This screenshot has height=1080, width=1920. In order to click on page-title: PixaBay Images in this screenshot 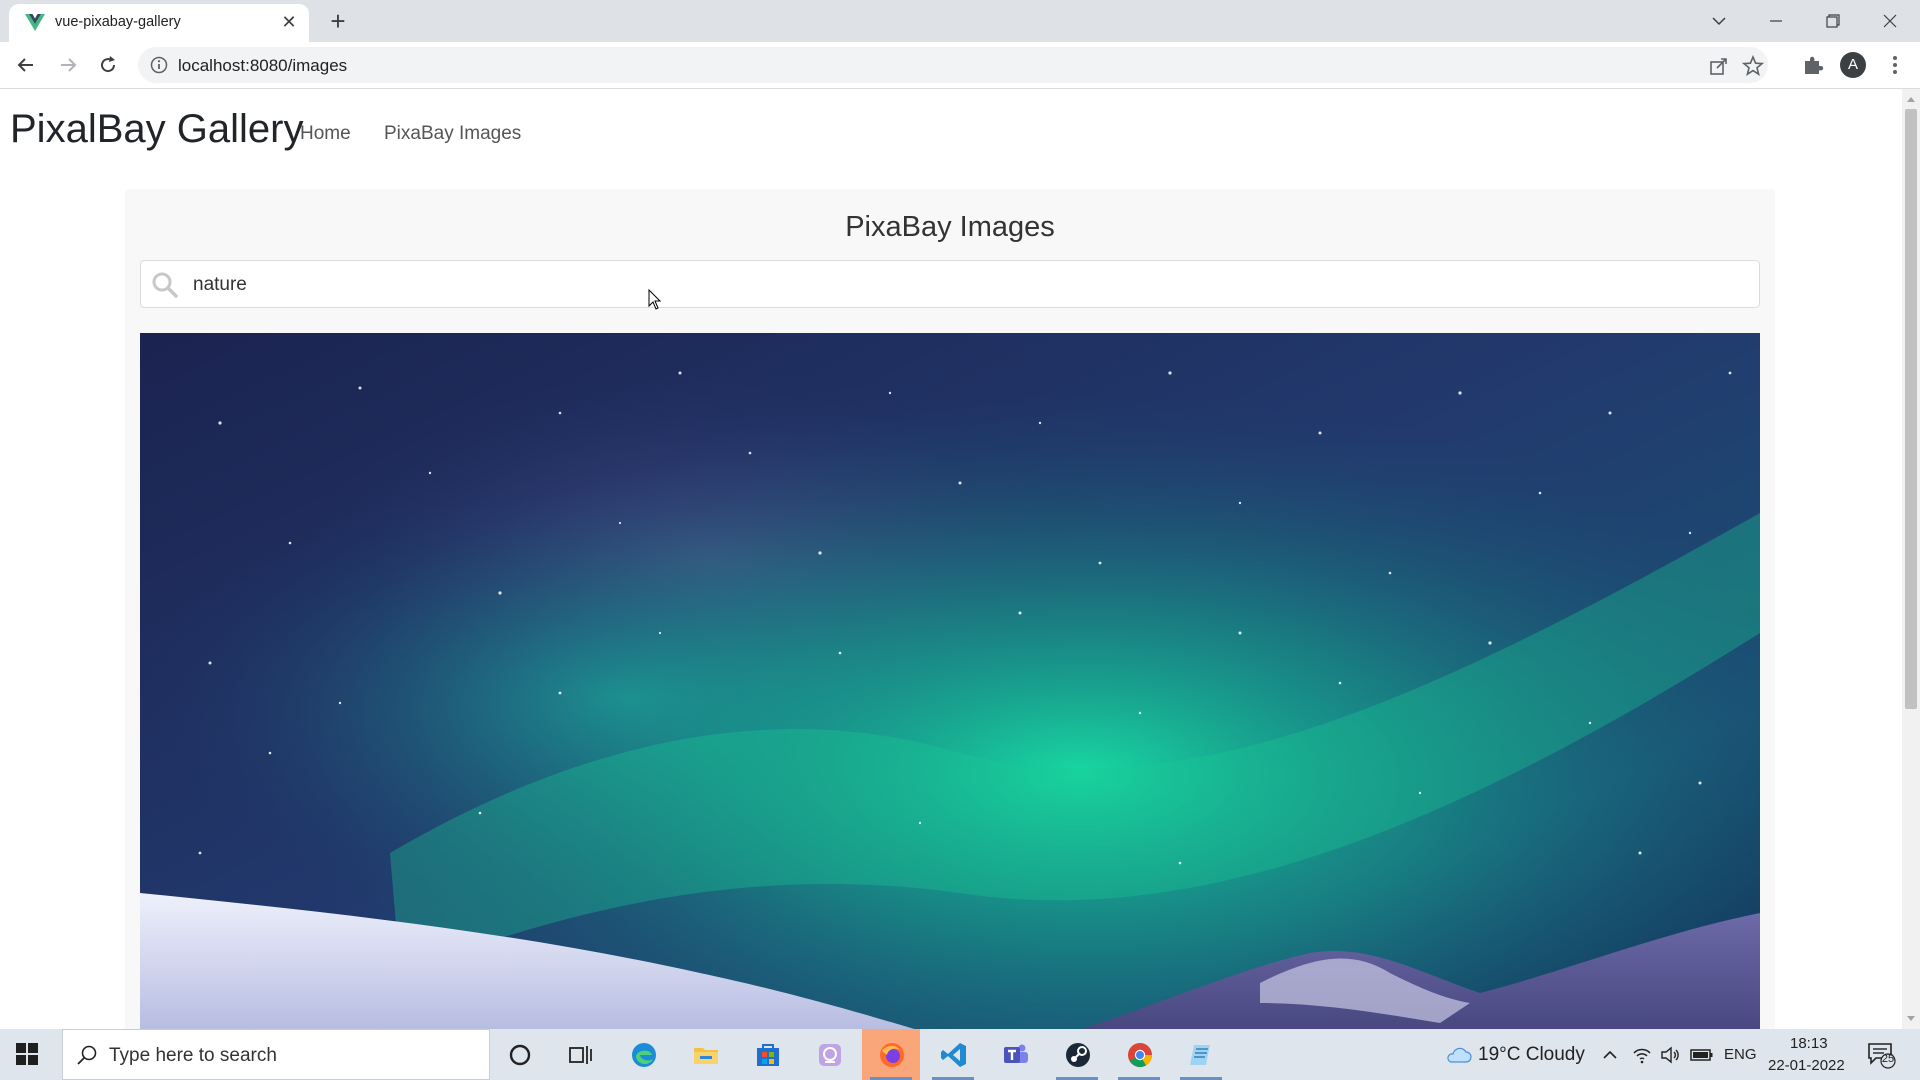, I will do `click(950, 227)`.